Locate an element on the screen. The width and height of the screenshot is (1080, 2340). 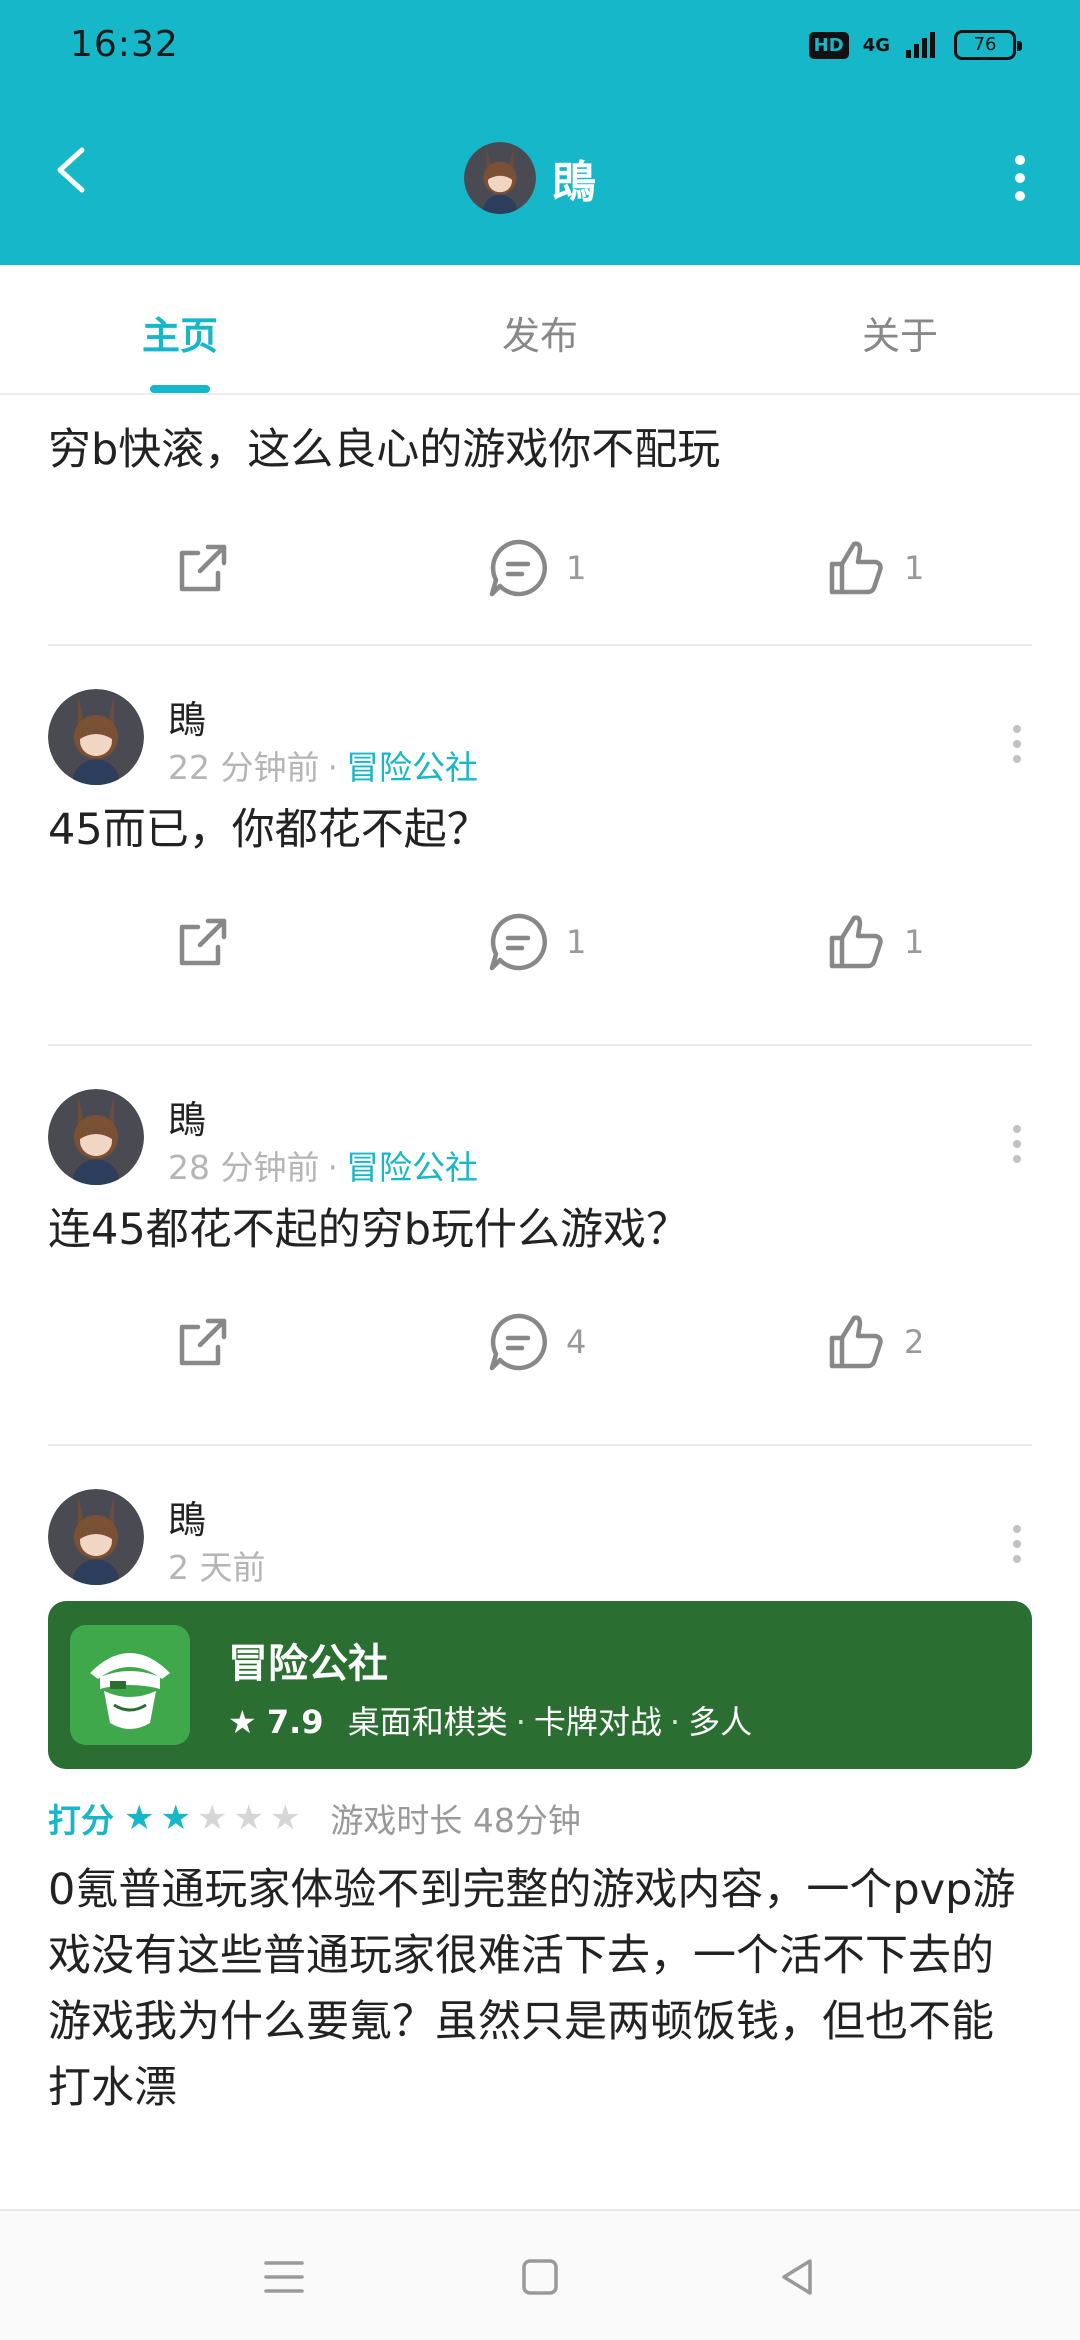
menu-icon is located at coordinates (284, 2277).